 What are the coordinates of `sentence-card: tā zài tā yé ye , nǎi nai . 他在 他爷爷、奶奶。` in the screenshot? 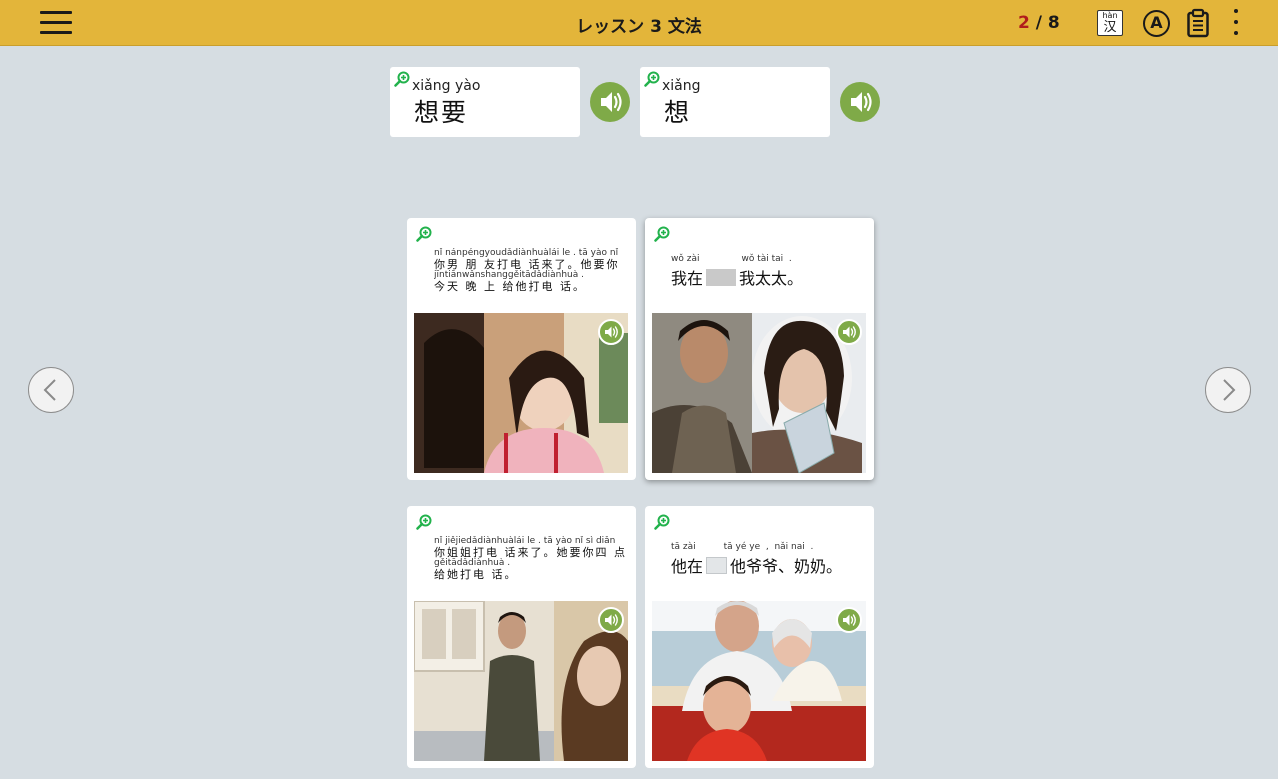 It's located at (759, 637).